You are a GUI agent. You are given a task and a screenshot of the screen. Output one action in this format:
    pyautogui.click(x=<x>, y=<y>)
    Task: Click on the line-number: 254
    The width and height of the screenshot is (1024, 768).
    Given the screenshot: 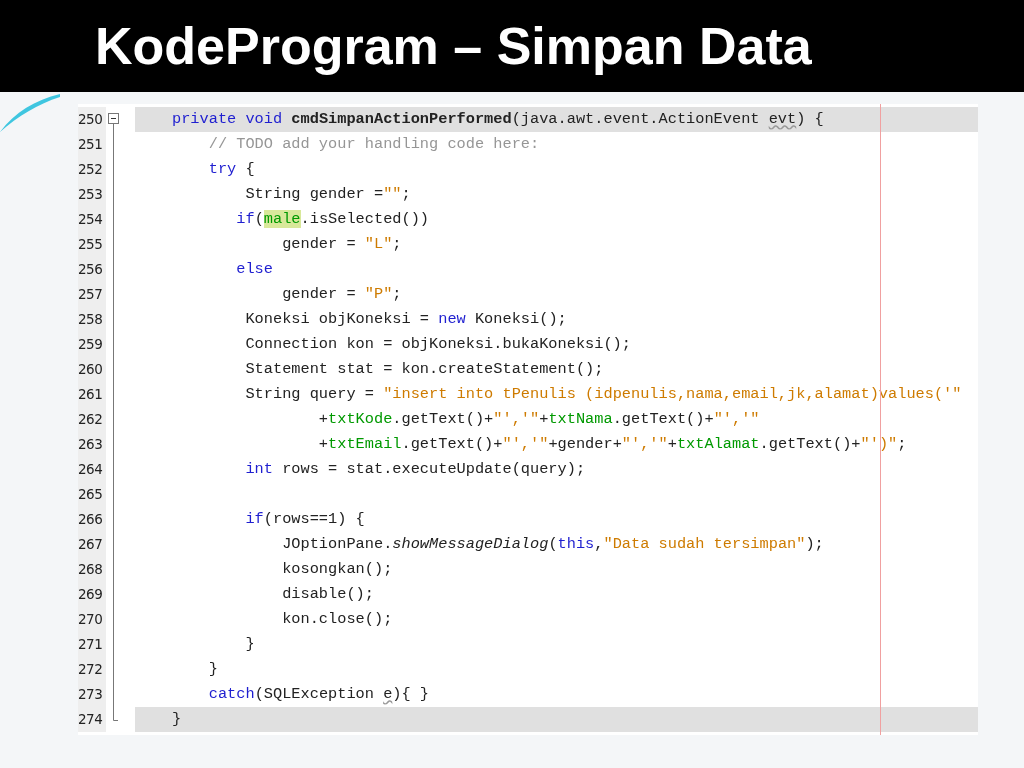 What is the action you would take?
    pyautogui.click(x=92, y=219)
    